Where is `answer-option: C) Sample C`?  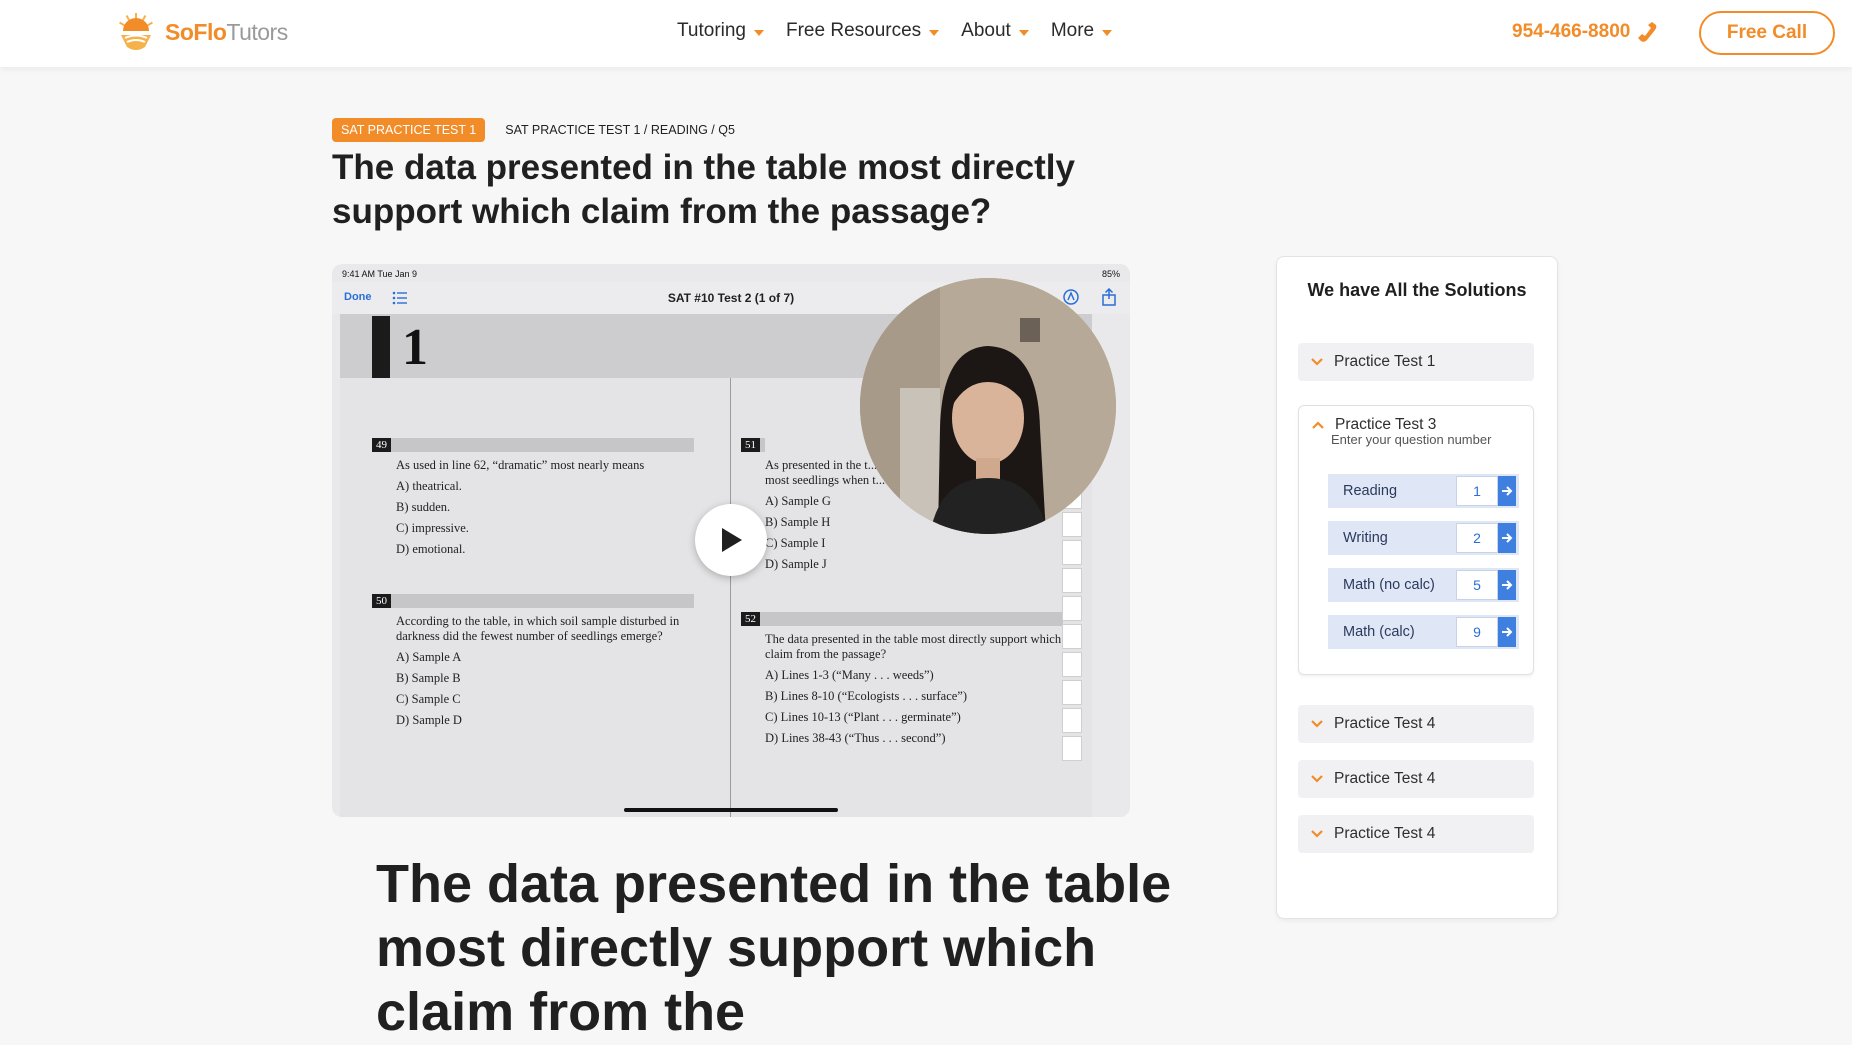
answer-option: C) Sample C is located at coordinates (428, 699).